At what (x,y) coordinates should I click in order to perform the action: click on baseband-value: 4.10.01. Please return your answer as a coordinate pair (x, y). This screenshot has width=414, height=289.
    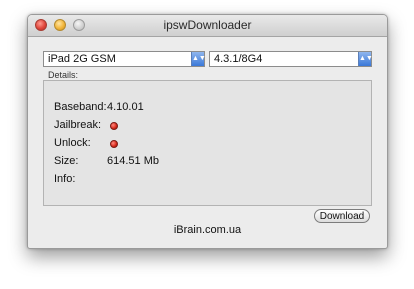
    Looking at the image, I should click on (125, 107).